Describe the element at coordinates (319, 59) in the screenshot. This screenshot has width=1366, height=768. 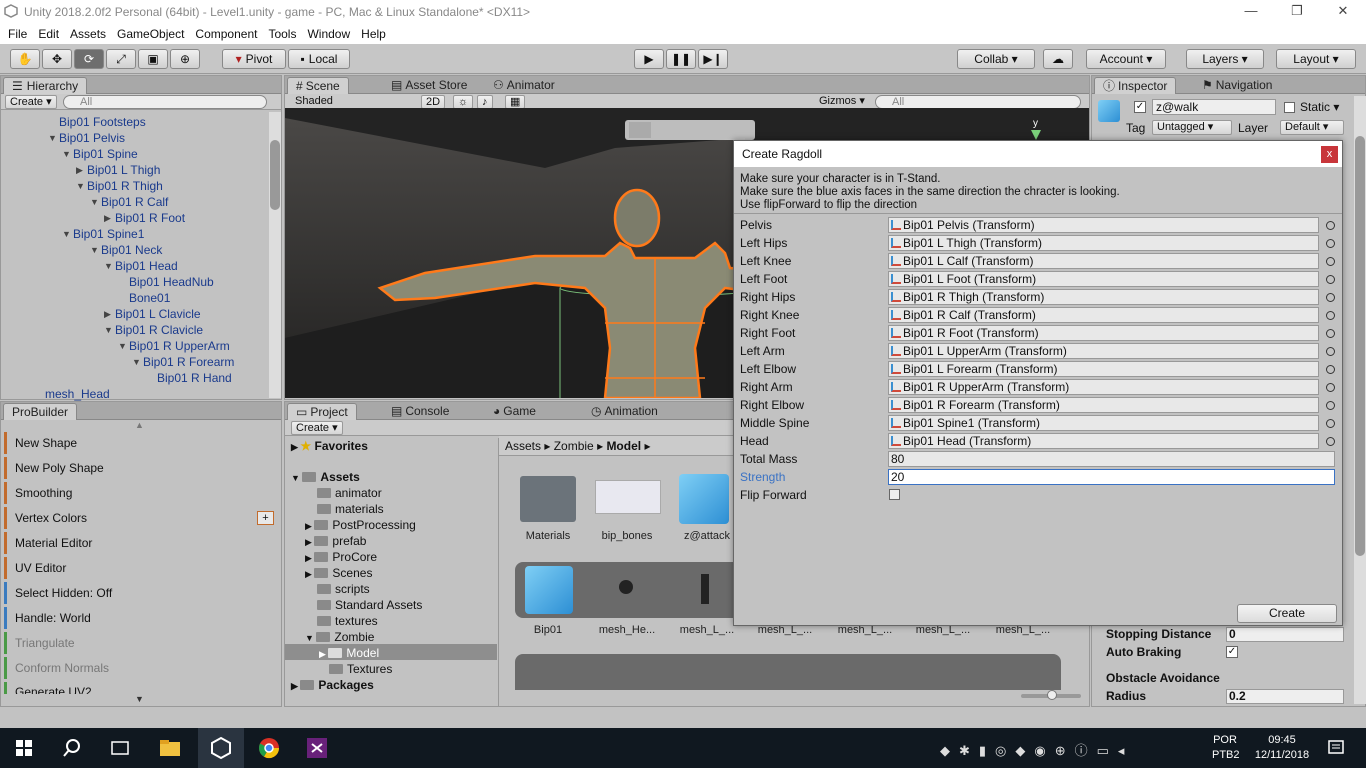
I see `local-toggle: ▪ Local` at that location.